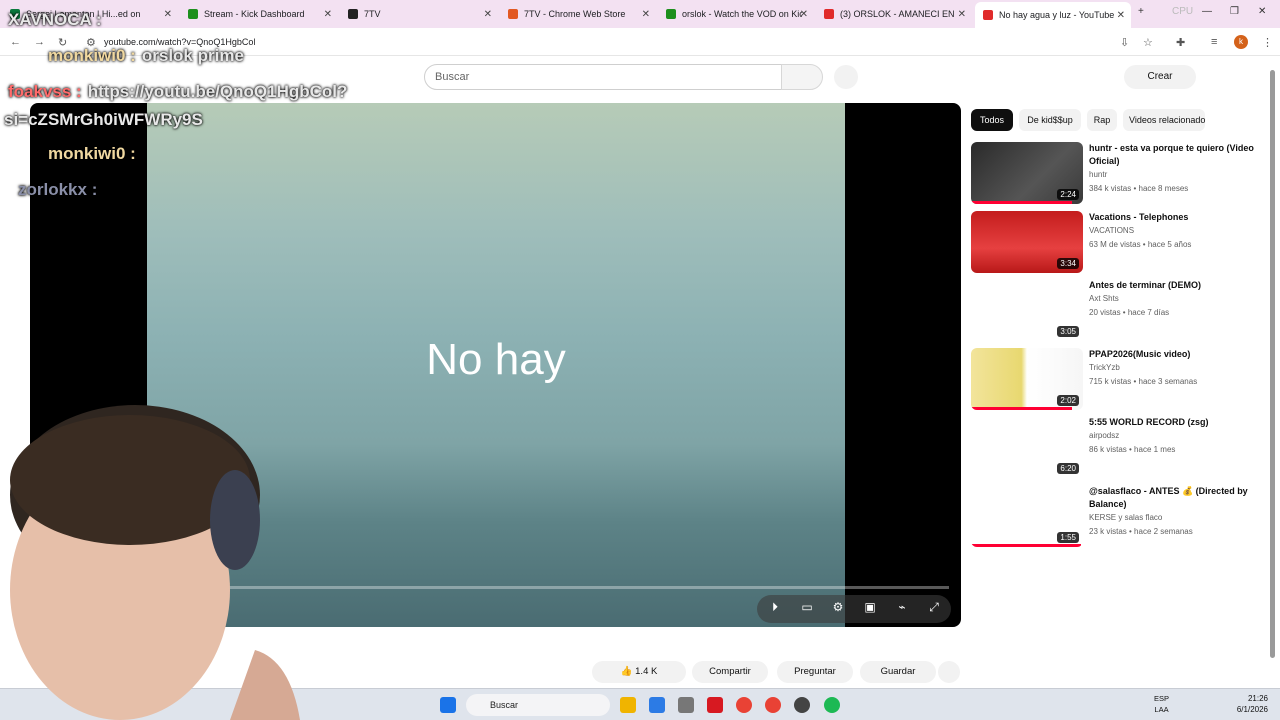  Describe the element at coordinates (1141, 11) in the screenshot. I see `new-tab-icon: +` at that location.